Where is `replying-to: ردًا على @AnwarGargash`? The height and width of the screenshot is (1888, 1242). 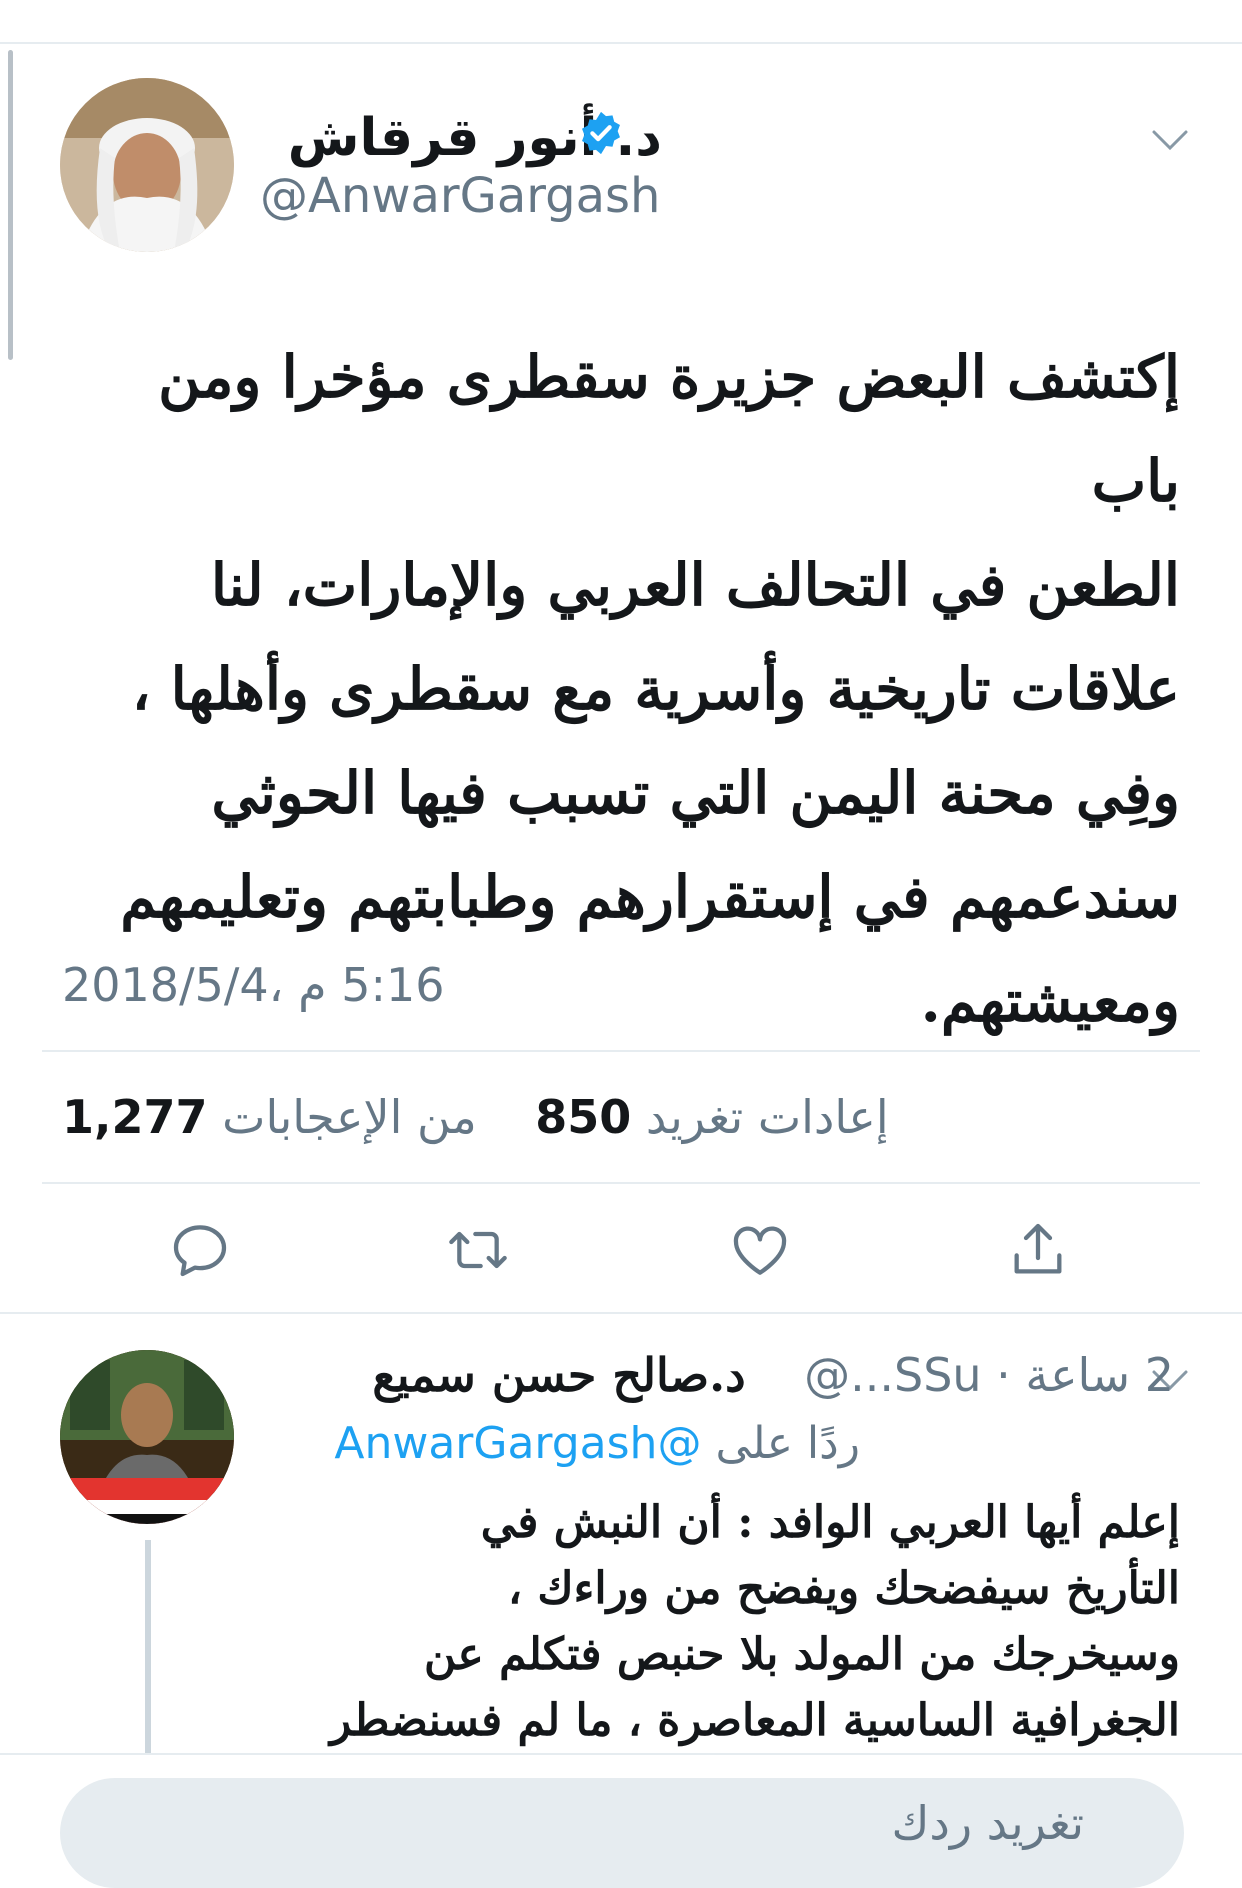 replying-to: ردًا على @AnwarGargash is located at coordinates (597, 1443).